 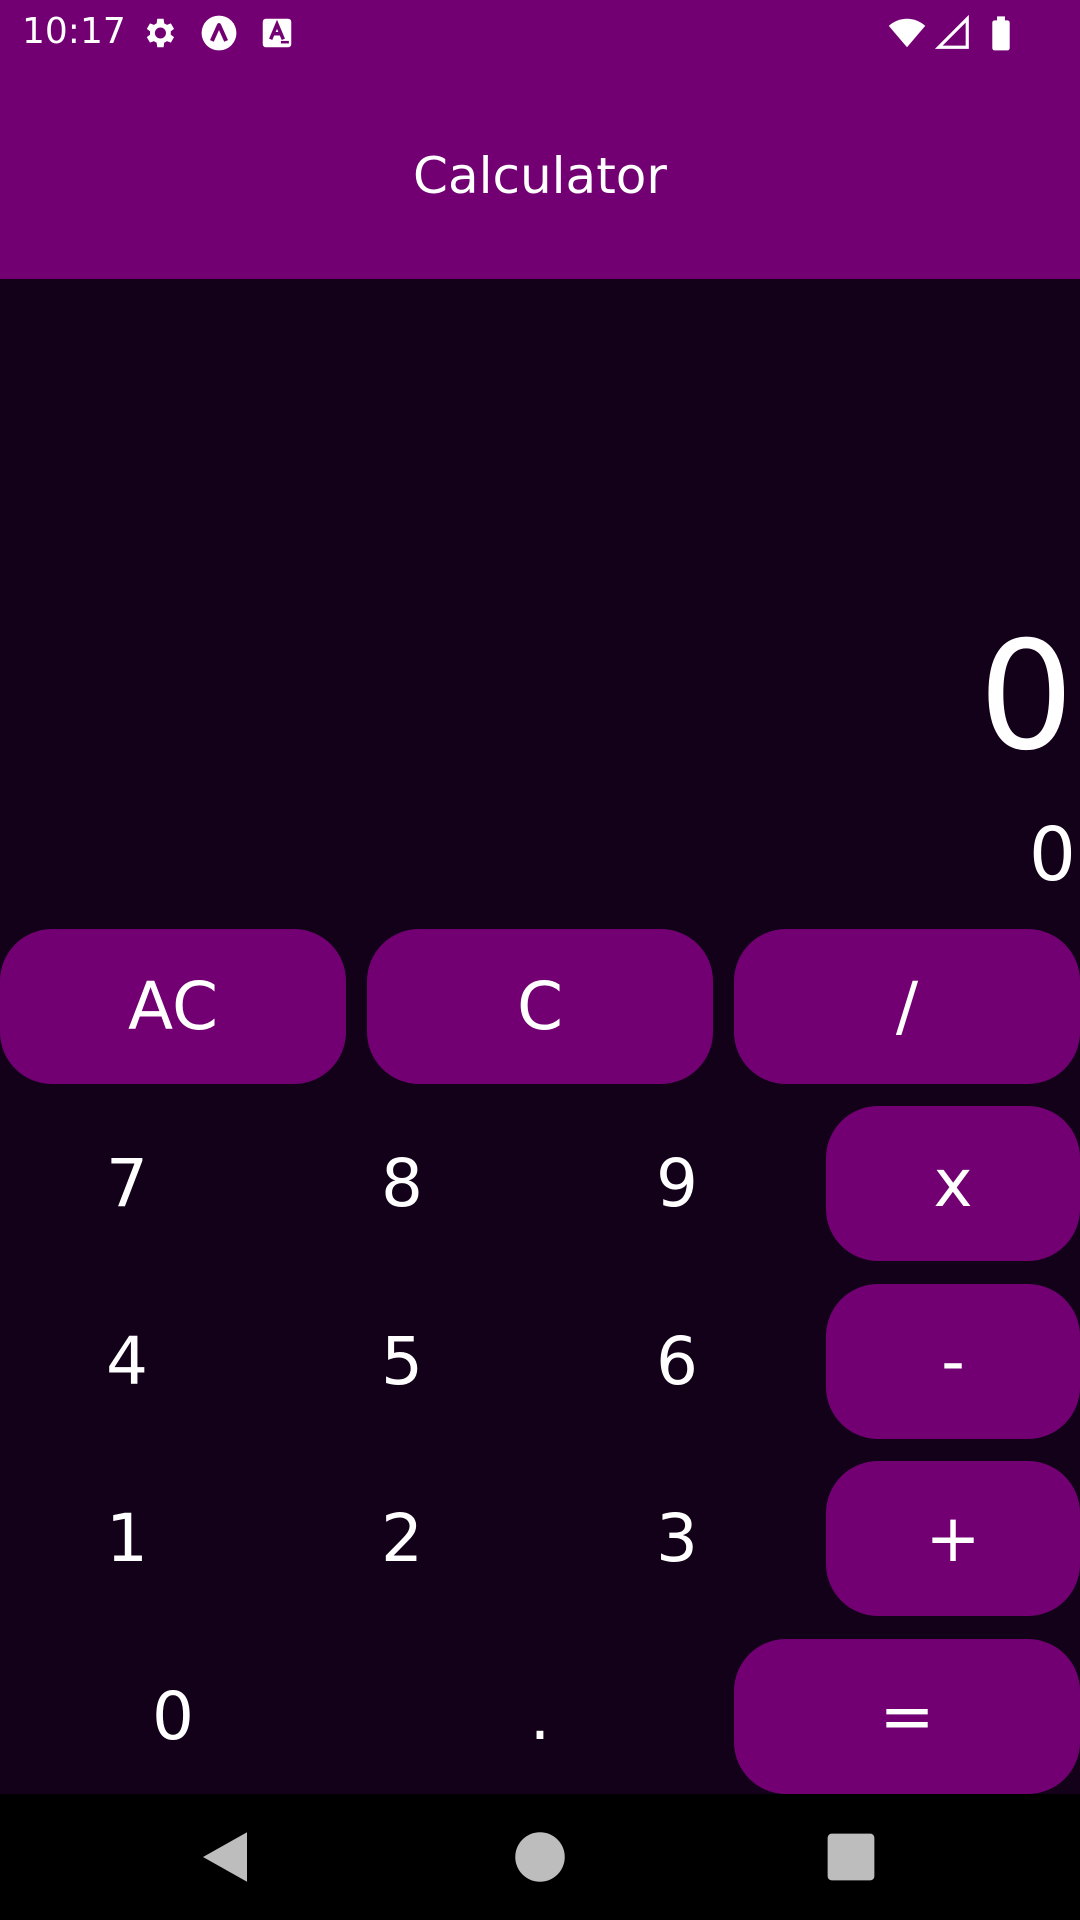 What do you see at coordinates (1026, 697) in the screenshot?
I see `result-display: 0` at bounding box center [1026, 697].